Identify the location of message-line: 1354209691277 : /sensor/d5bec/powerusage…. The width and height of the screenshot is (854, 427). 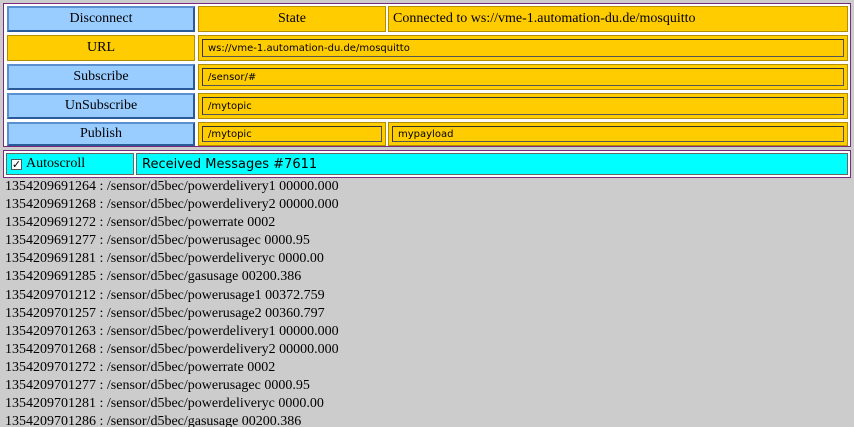
(157, 241).